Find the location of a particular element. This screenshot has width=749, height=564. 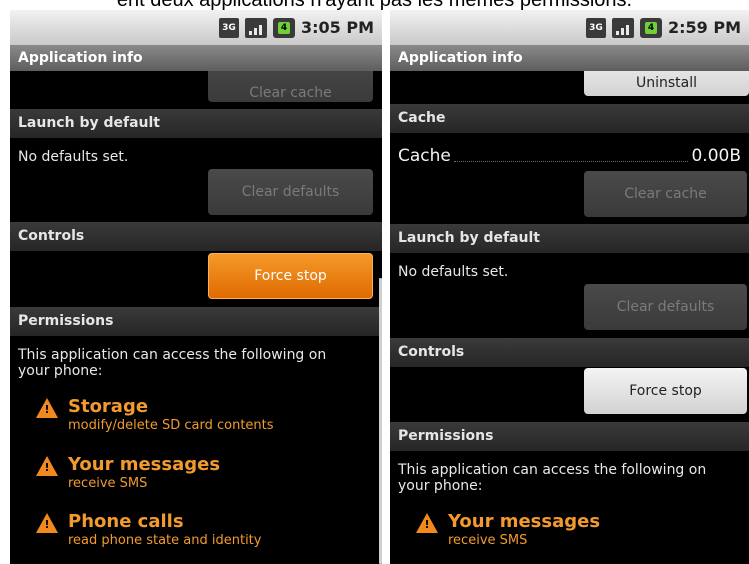

cache-row: Cache 0.00B is located at coordinates (569, 155).